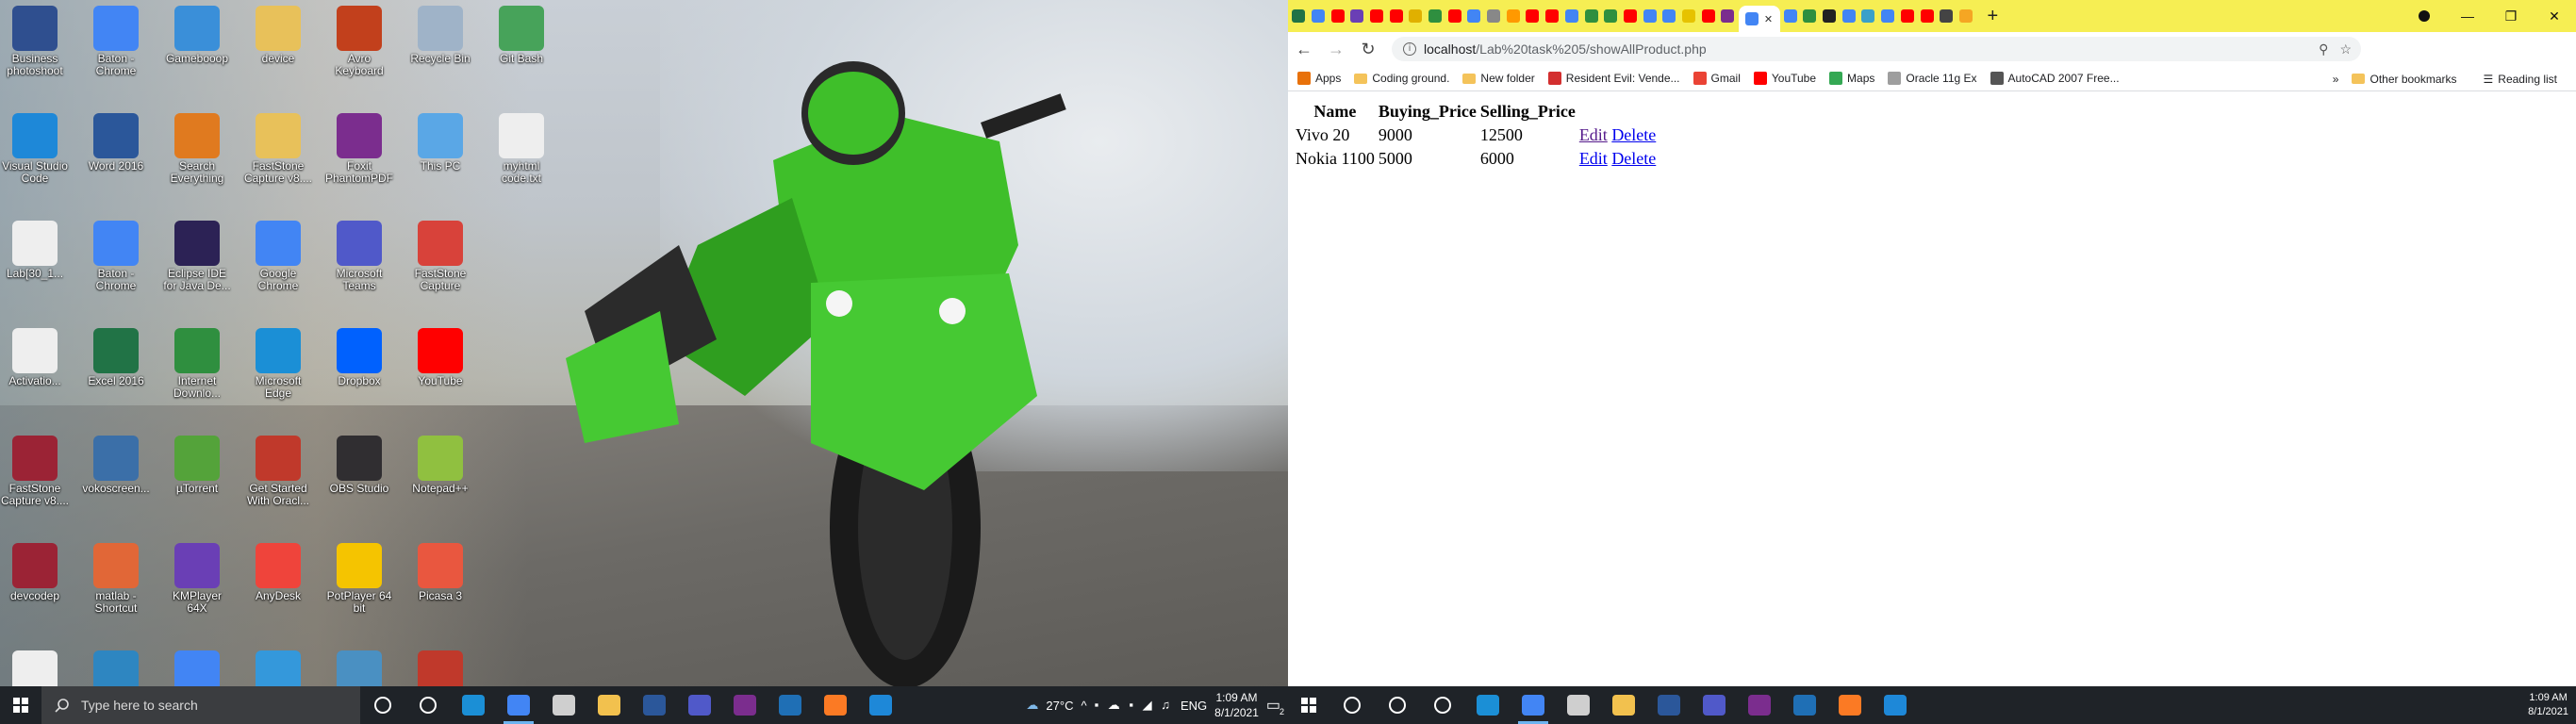  What do you see at coordinates (197, 153) in the screenshot?
I see `desktop-icon: Search Everything` at bounding box center [197, 153].